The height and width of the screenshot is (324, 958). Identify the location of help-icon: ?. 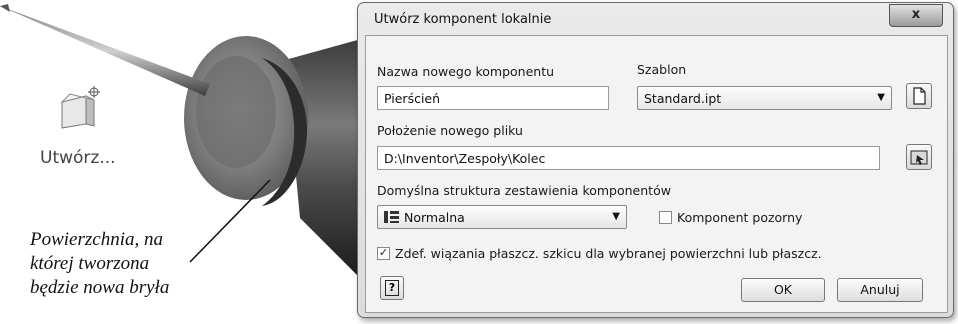
(392, 288).